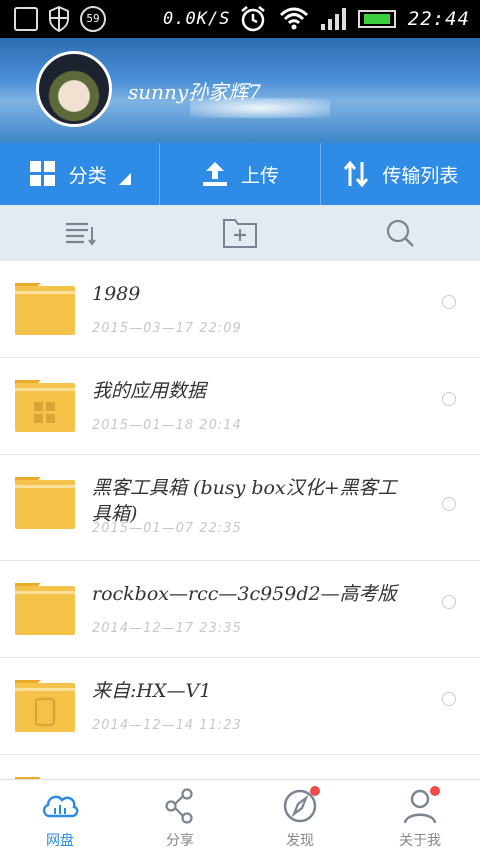 This screenshot has height=855, width=480. What do you see at coordinates (152, 691) in the screenshot?
I see `file-name: 来自:HX—V1` at bounding box center [152, 691].